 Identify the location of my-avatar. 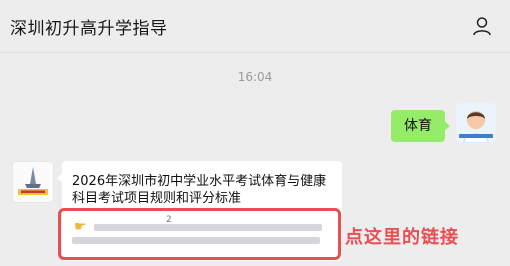
(476, 123).